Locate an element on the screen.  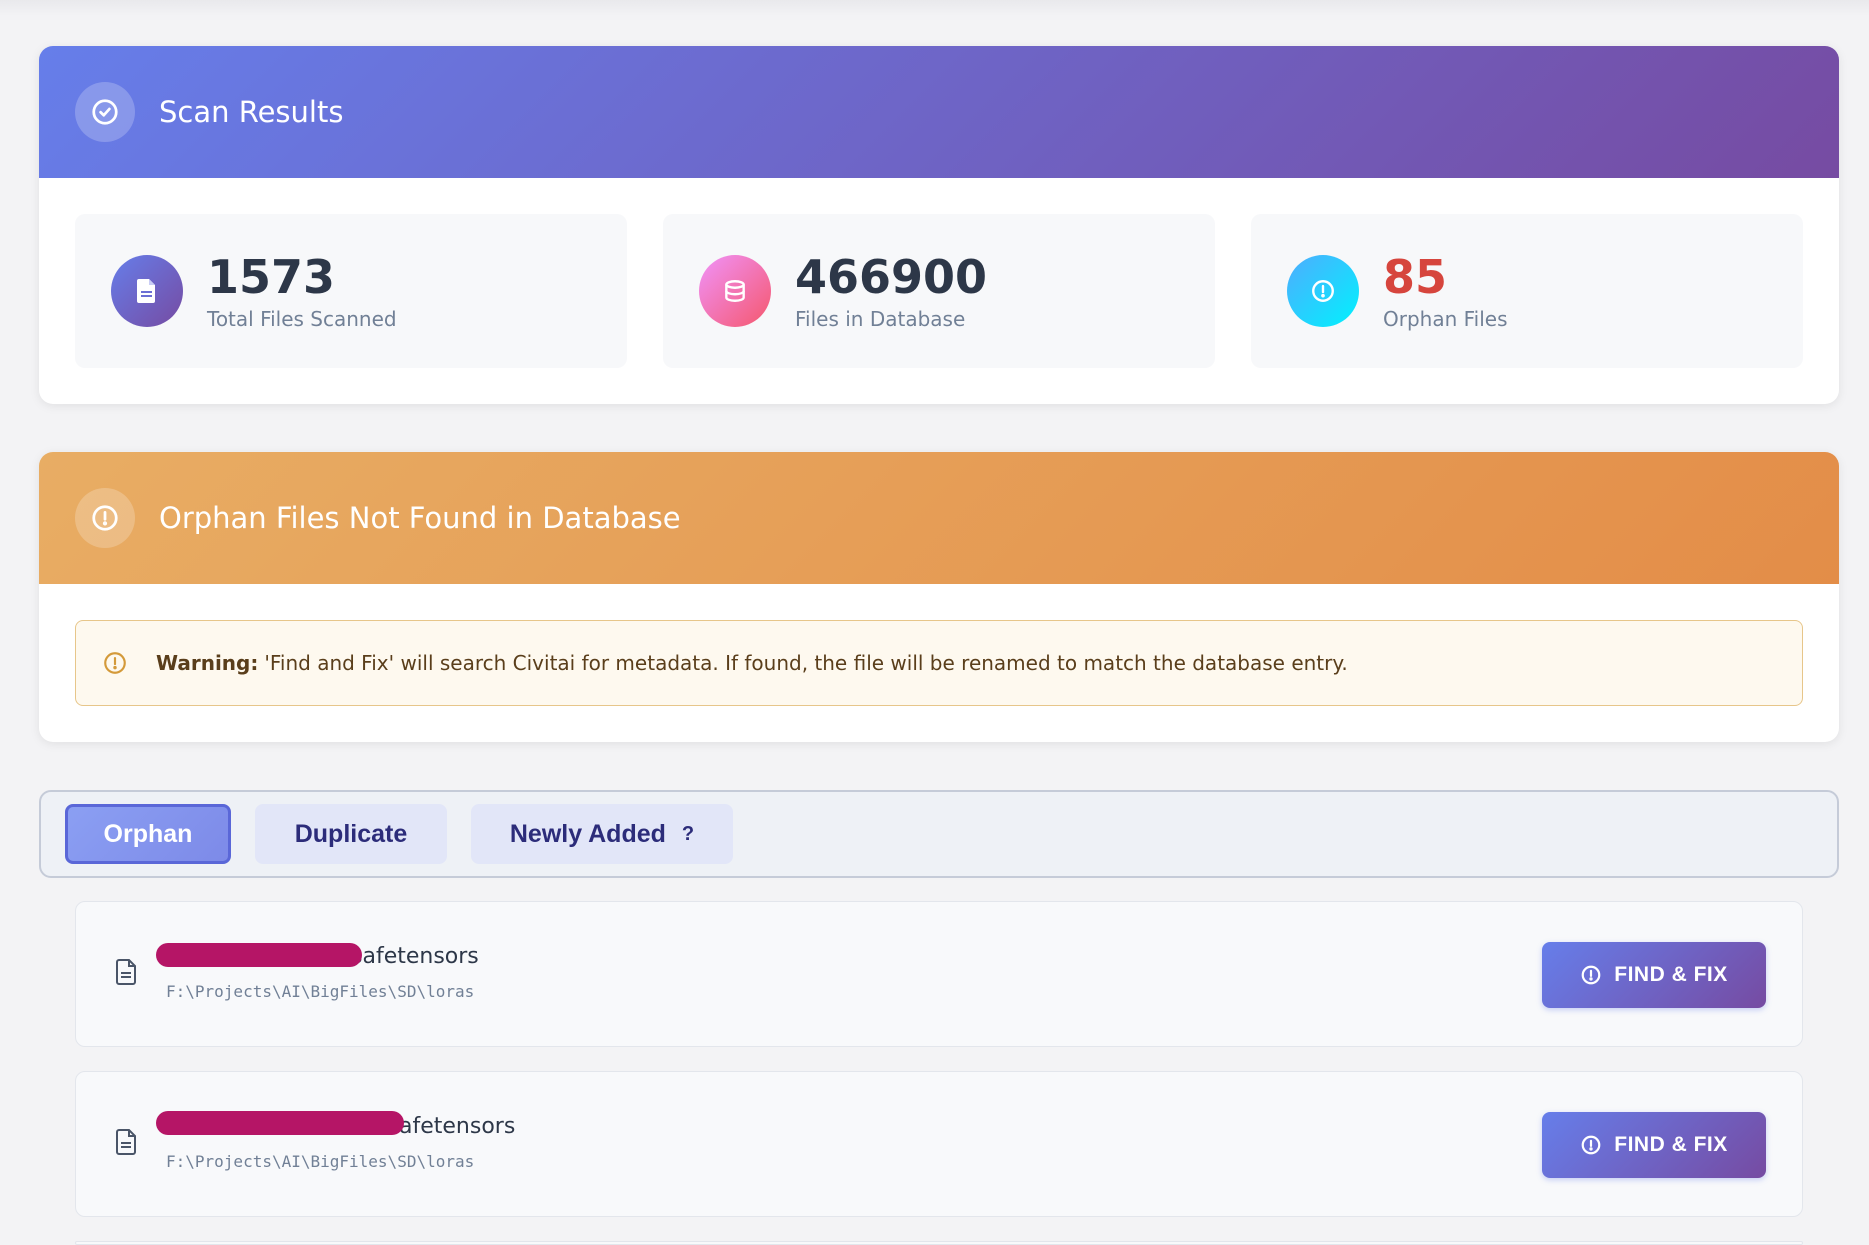
stat-value: 85 is located at coordinates (1415, 277).